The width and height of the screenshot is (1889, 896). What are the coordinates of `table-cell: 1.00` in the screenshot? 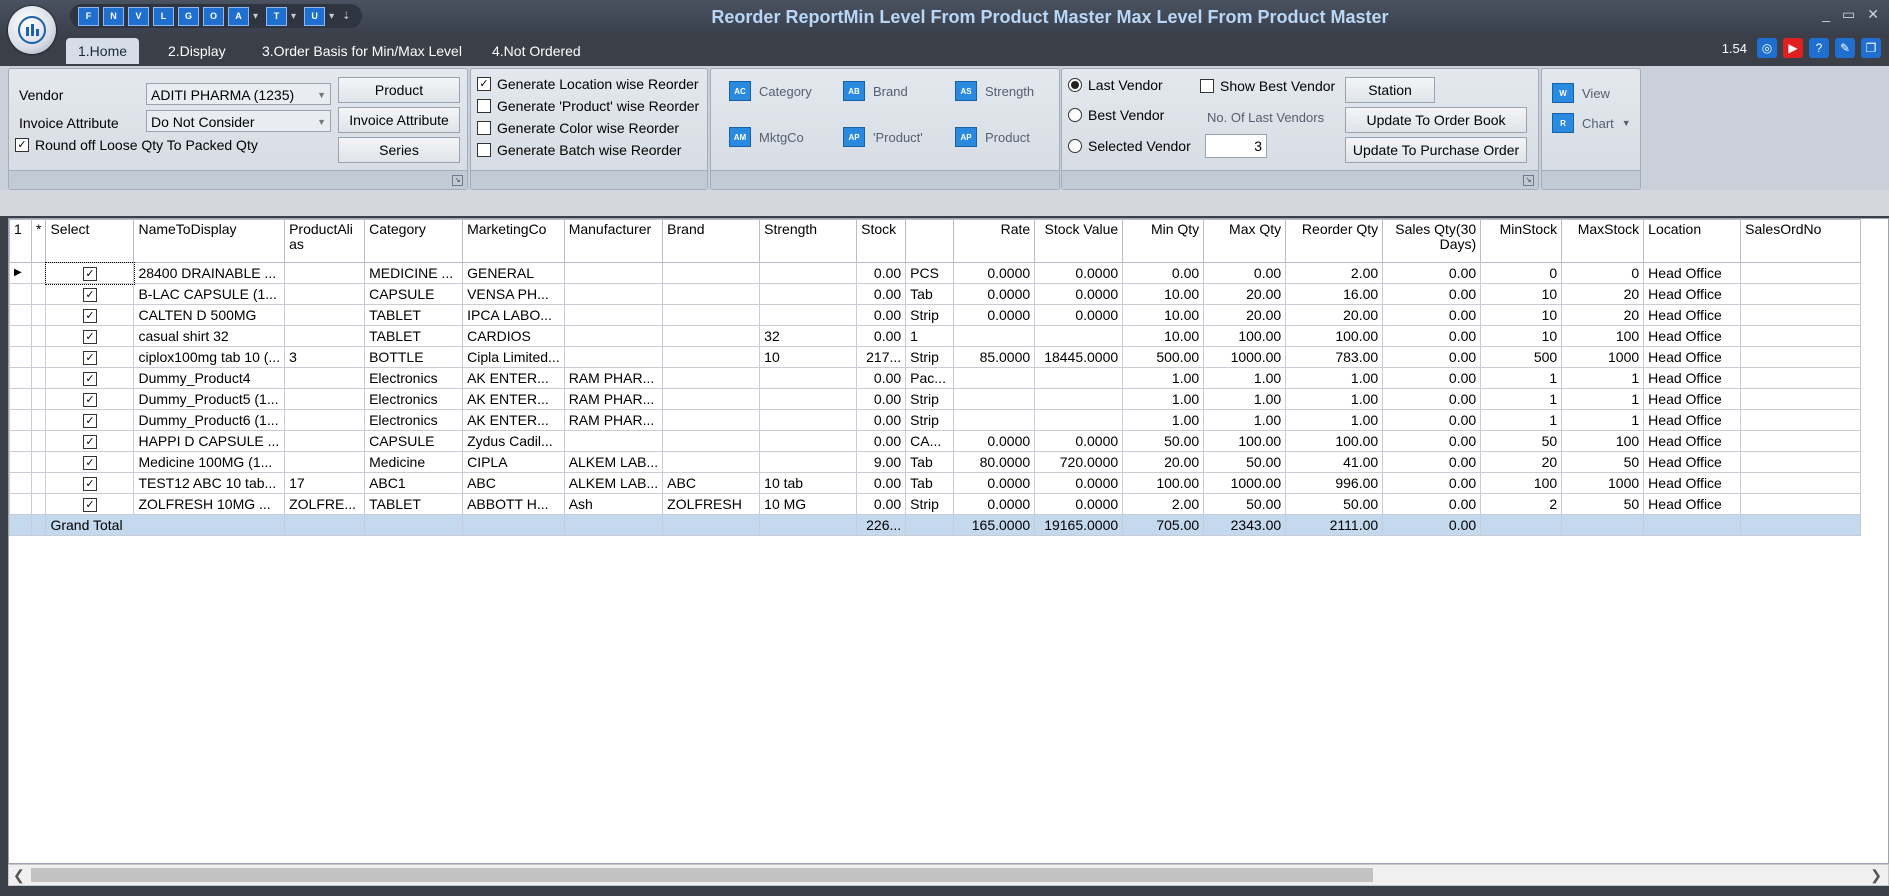 It's located at (1245, 399).